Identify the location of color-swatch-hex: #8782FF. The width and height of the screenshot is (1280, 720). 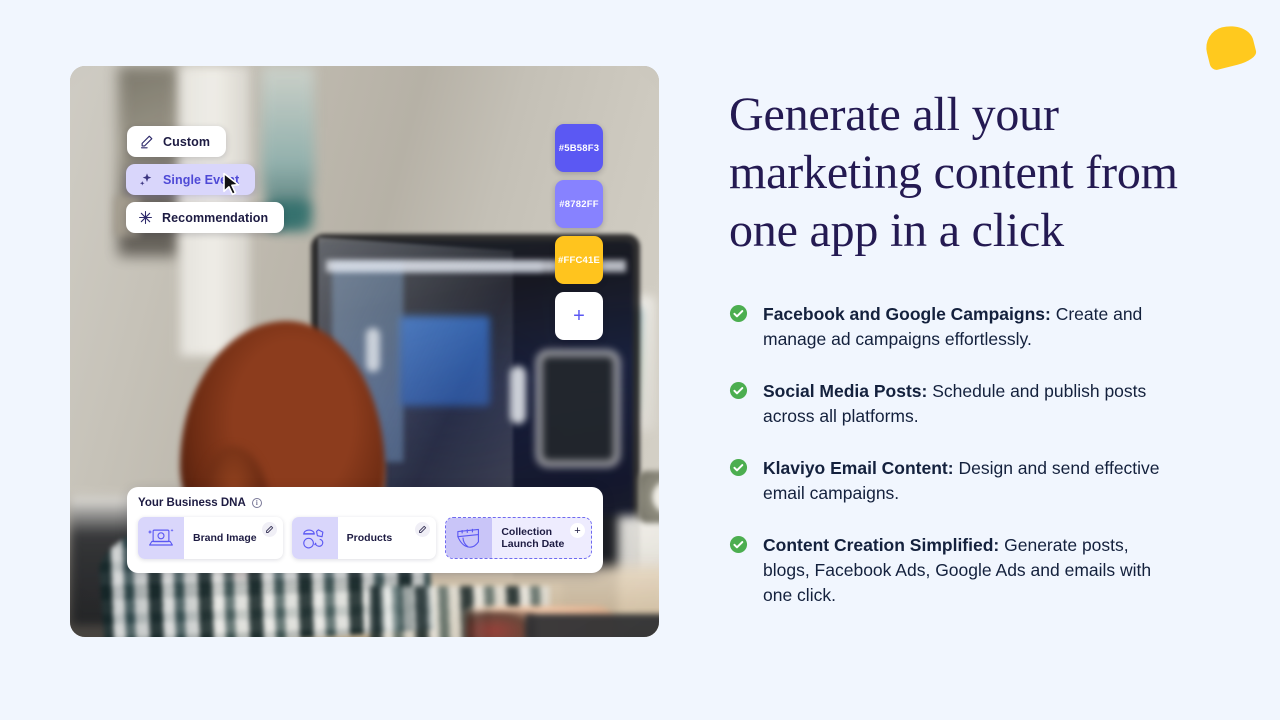
(579, 204).